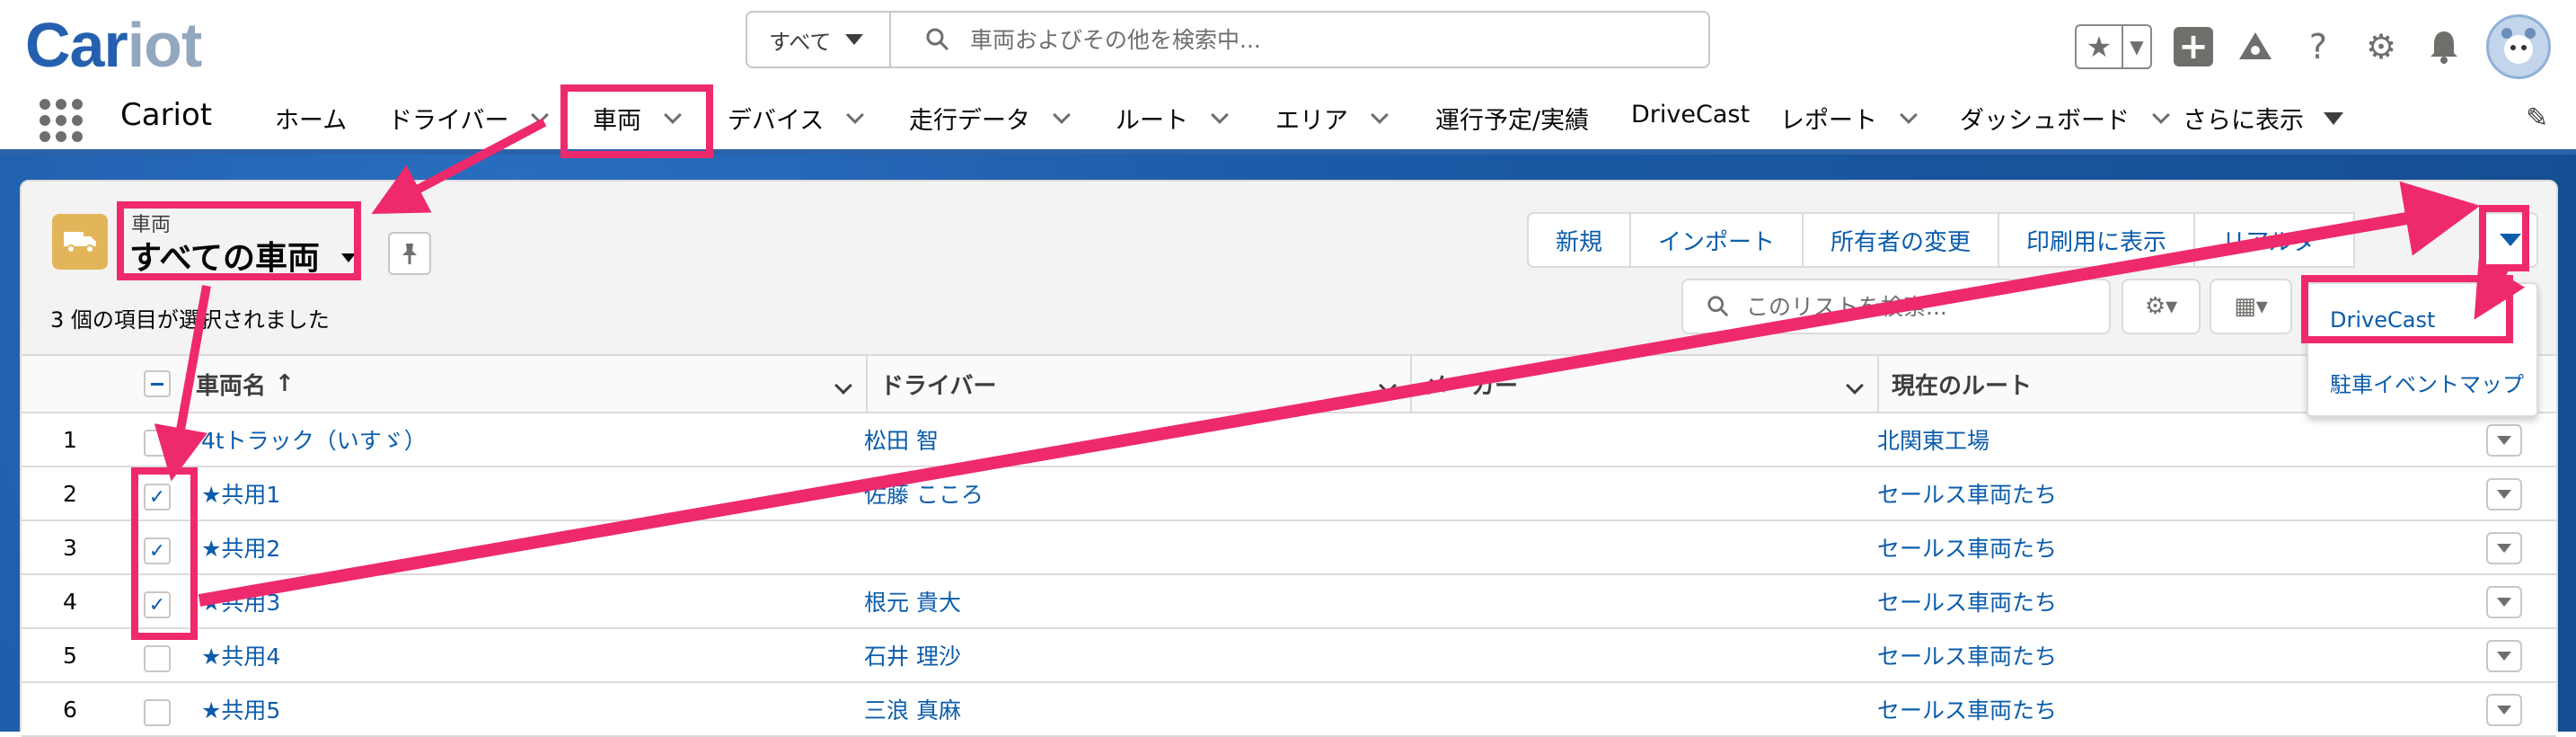 This screenshot has width=2576, height=737. I want to click on vehicle-name-link: ★共用5, so click(240, 709).